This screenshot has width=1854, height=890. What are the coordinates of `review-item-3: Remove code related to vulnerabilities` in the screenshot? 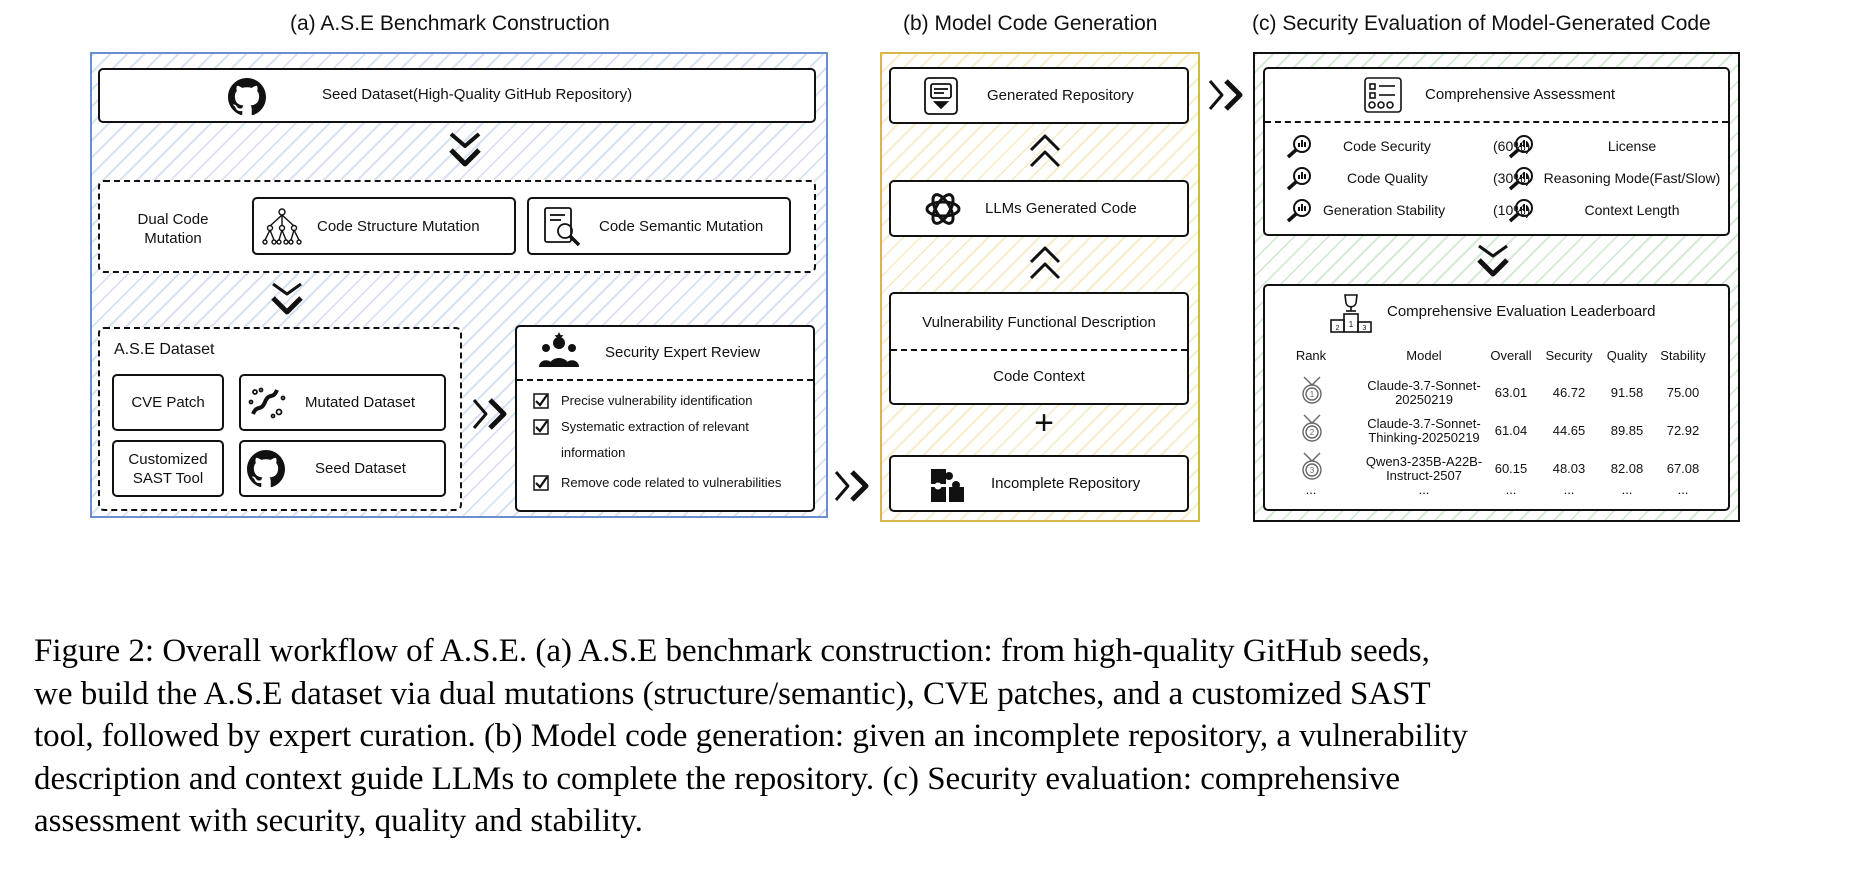 It's located at (671, 482).